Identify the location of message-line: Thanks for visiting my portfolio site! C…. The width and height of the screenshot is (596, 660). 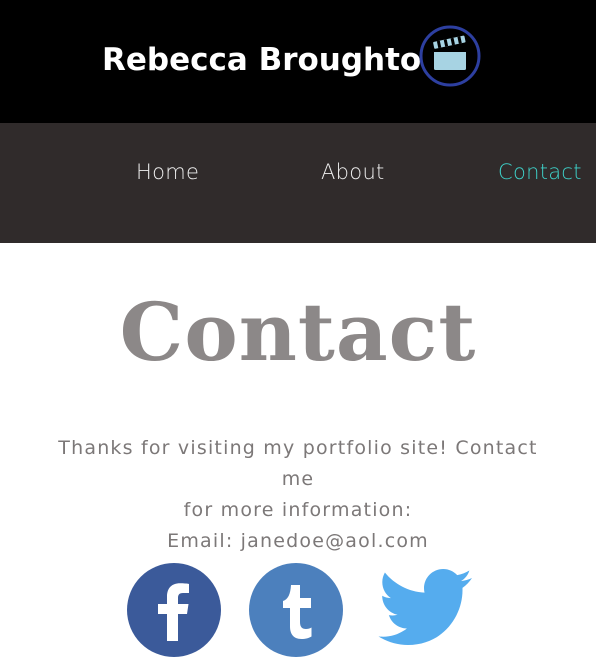
(298, 463).